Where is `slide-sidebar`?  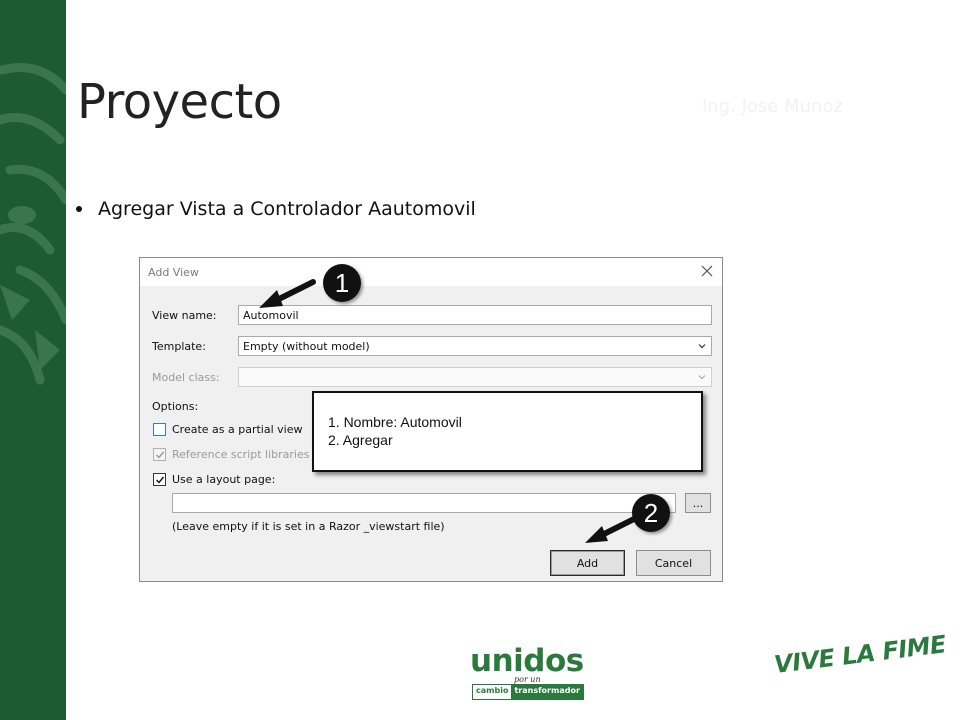 slide-sidebar is located at coordinates (33, 360).